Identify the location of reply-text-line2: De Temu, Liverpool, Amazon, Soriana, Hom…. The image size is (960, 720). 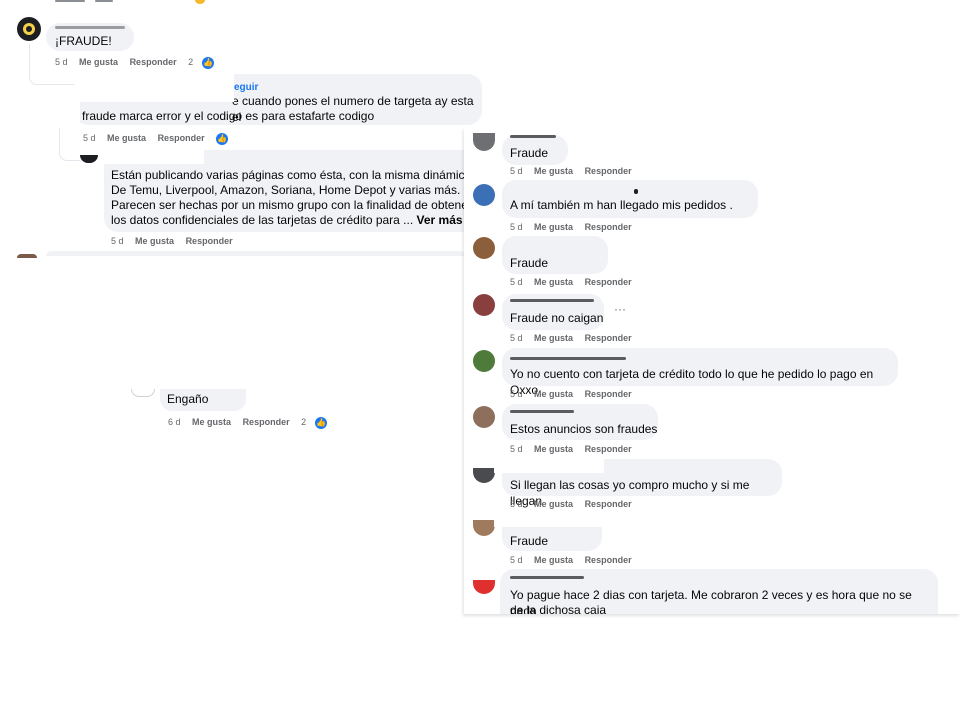
(286, 190).